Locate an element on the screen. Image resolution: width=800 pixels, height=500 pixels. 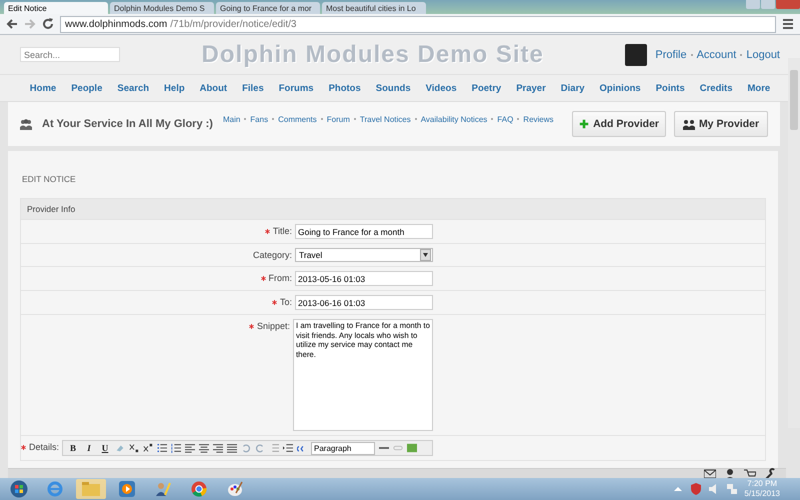
nav-link: Search is located at coordinates (133, 88).